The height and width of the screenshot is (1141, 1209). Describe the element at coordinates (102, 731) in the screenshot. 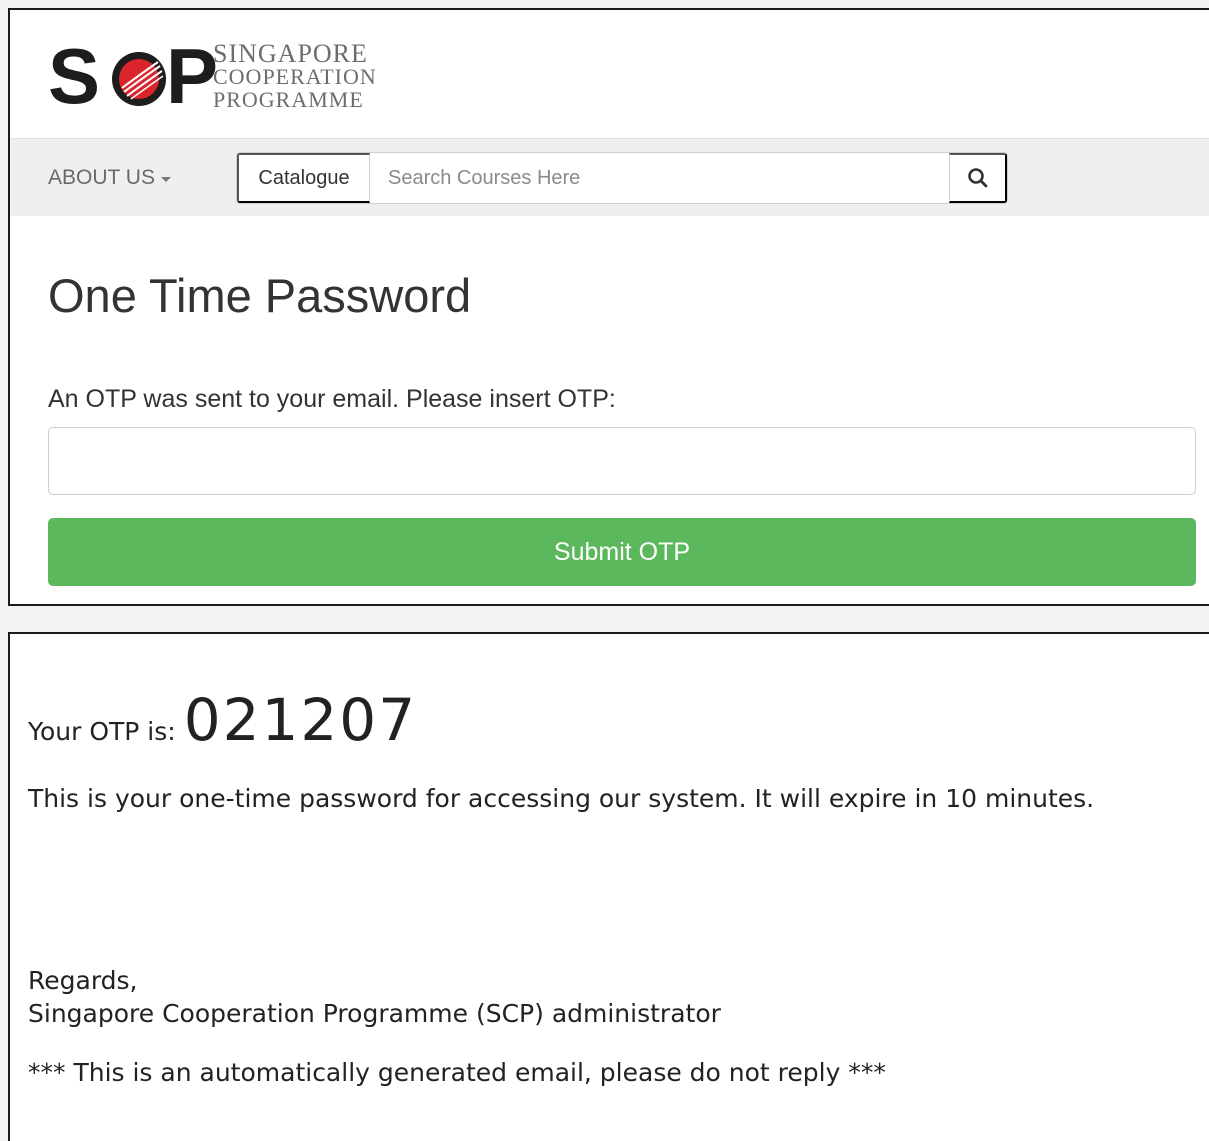

I see `otp-prefix-text: Your OTP is:` at that location.